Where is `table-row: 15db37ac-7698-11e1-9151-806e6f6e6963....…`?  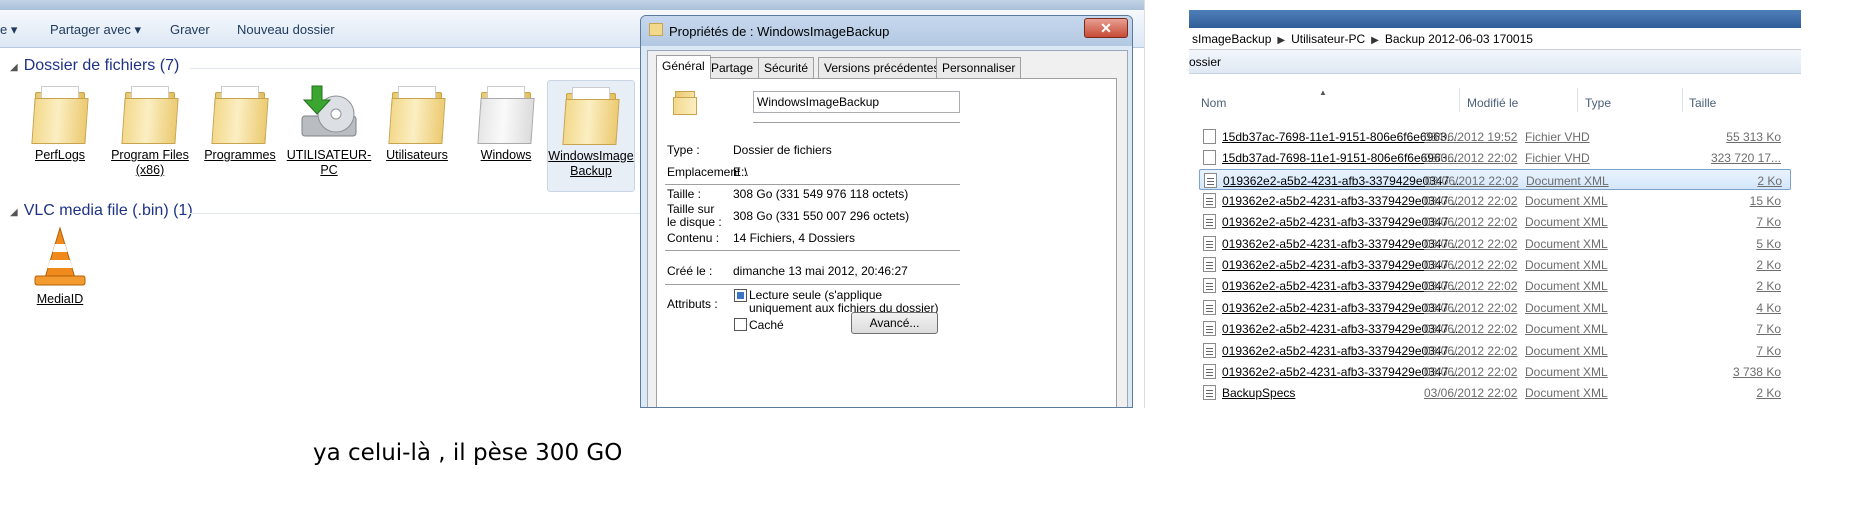
table-row: 15db37ac-7698-11e1-9151-806e6f6e6963....… is located at coordinates (1495, 136).